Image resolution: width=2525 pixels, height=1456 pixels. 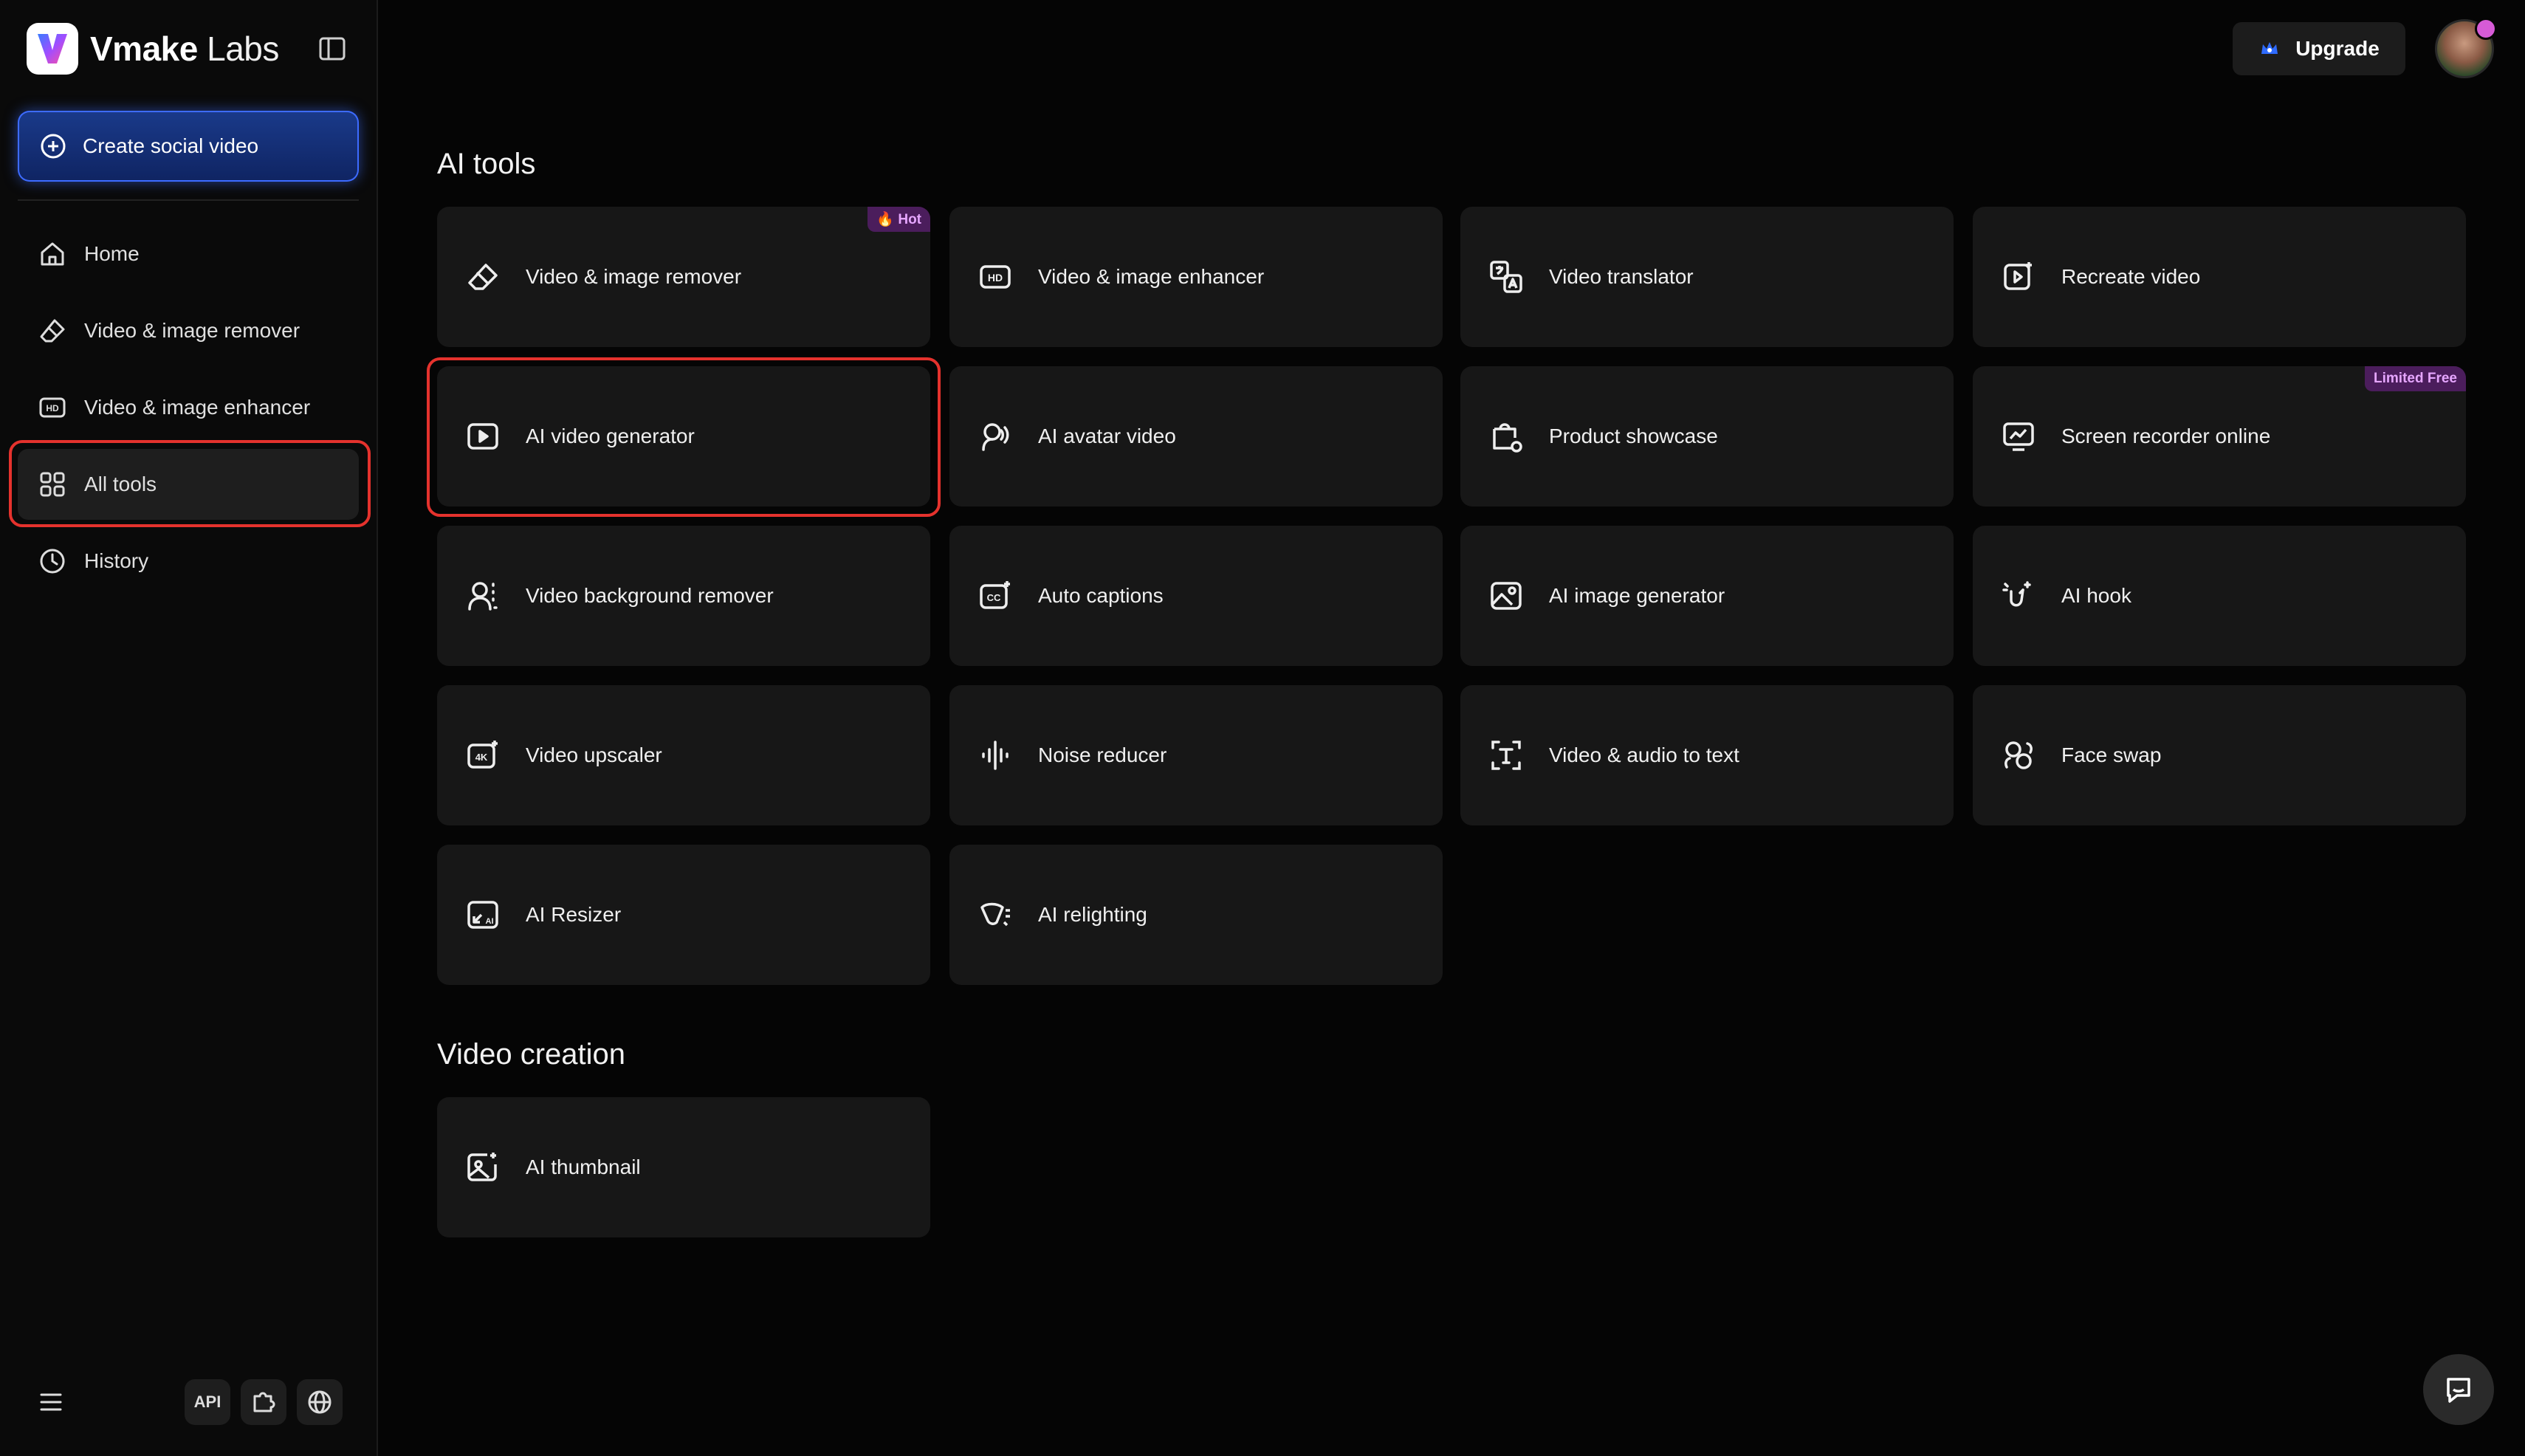 What do you see at coordinates (1637, 596) in the screenshot?
I see `tool-card-label: AI image generator` at bounding box center [1637, 596].